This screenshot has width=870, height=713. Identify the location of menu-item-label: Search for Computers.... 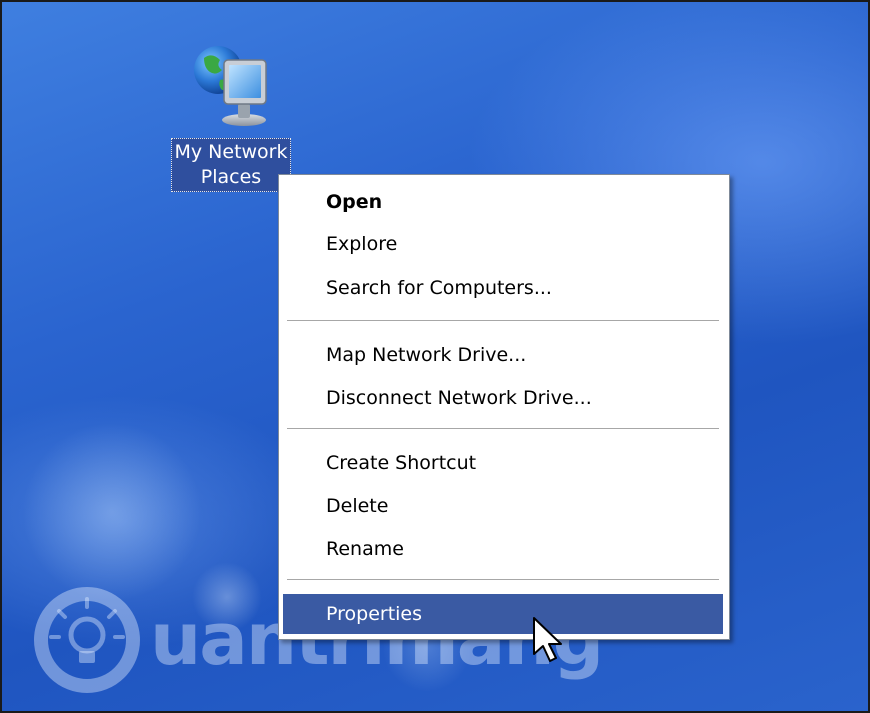
(439, 288).